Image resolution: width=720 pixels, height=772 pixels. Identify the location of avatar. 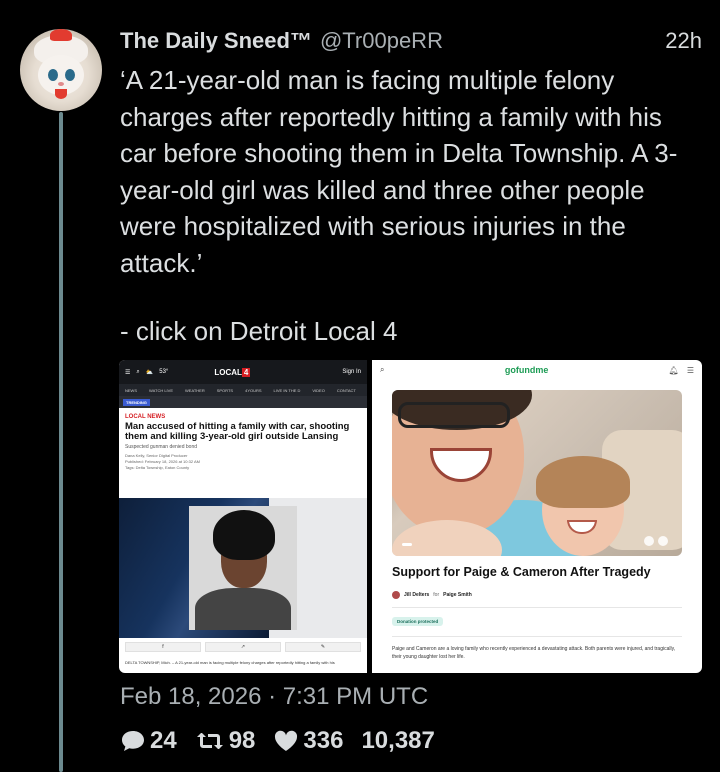
(61, 70).